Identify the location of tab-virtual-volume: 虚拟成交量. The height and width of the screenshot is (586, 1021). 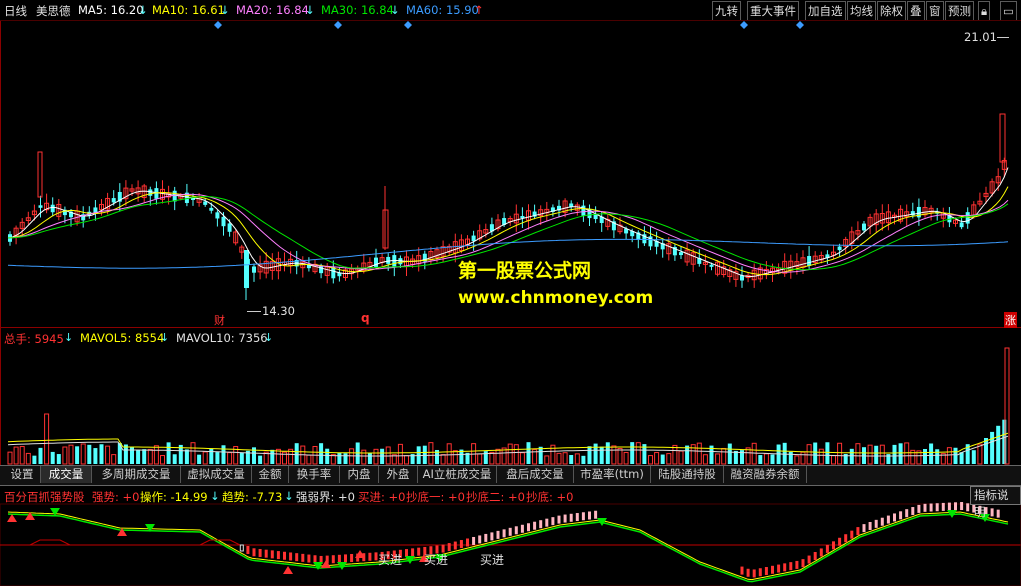
(216, 474).